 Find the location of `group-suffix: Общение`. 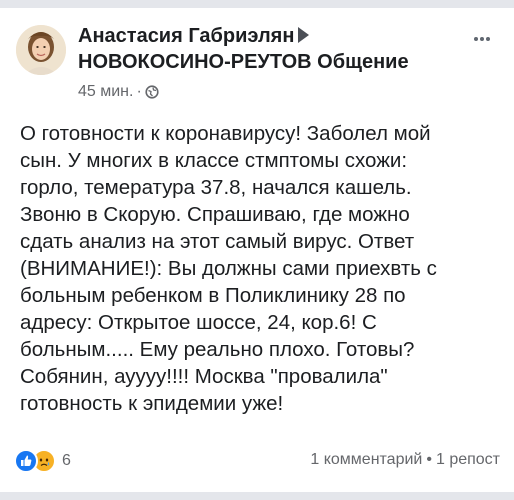

group-suffix: Общение is located at coordinates (362, 62).